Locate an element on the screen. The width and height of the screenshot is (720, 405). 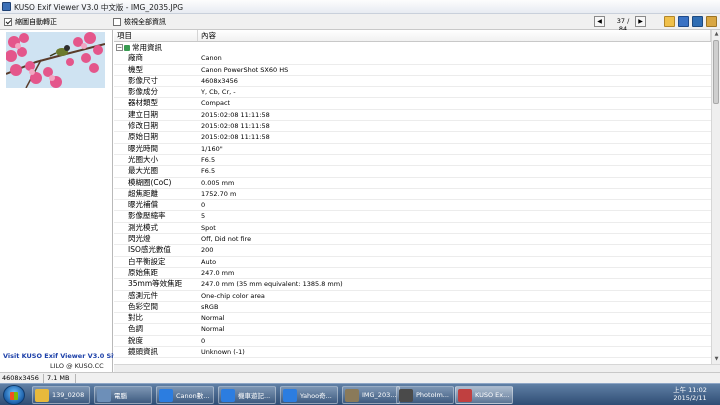
folder-icon is located at coordinates (42, 395).